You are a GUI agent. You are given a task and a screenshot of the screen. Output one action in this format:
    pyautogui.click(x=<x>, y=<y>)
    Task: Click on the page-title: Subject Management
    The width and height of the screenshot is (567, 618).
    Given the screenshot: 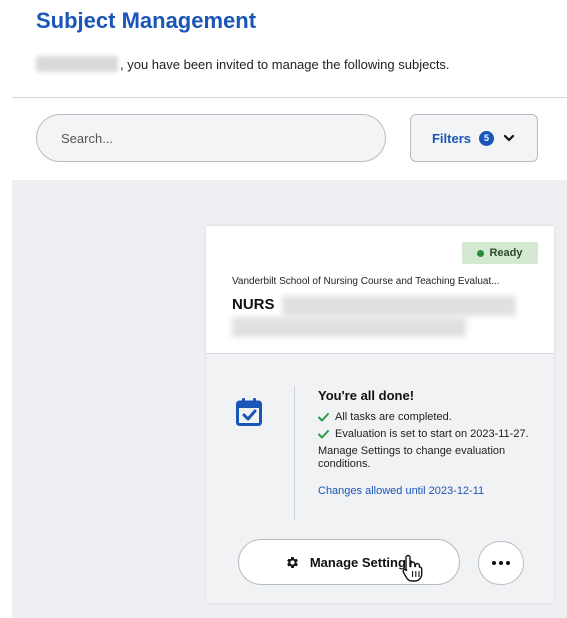 What is the action you would take?
    pyautogui.click(x=146, y=20)
    